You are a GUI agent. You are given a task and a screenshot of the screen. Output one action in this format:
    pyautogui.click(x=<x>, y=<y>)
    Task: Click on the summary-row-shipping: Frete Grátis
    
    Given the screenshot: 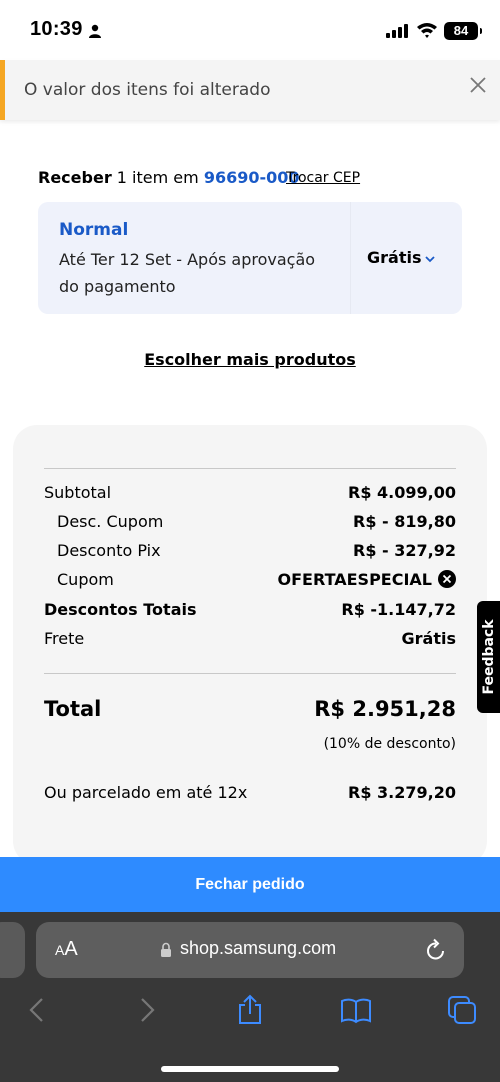 What is the action you would take?
    pyautogui.click(x=250, y=641)
    